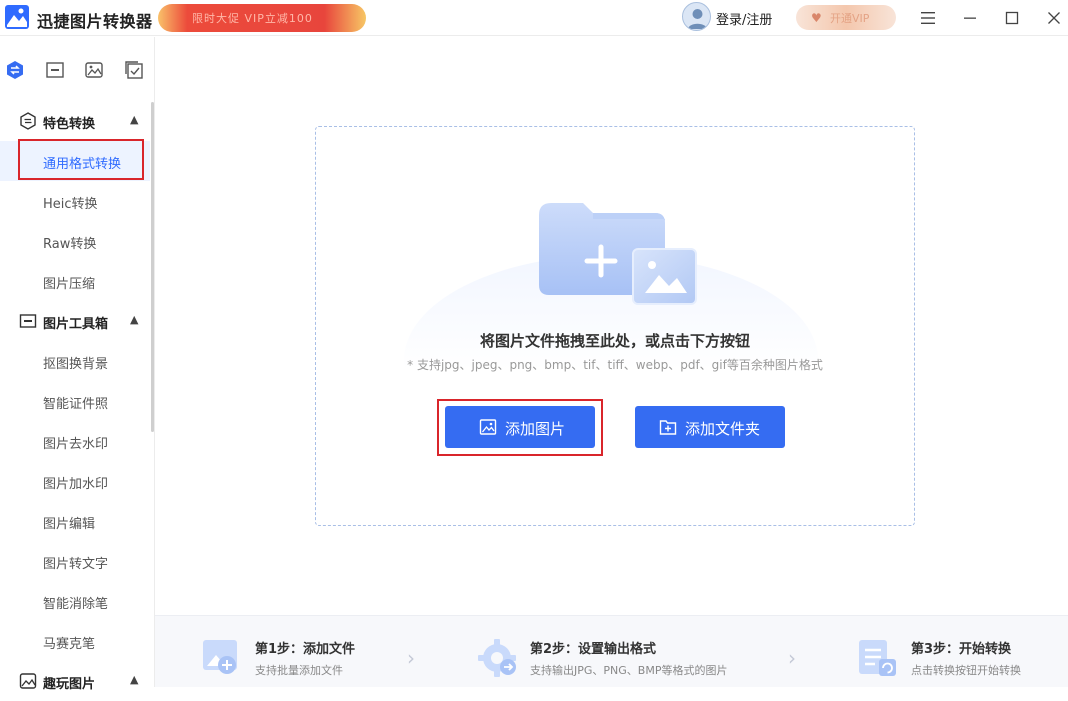 This screenshot has height=701, width=1068. I want to click on vip-button: ♥ 开通VIP, so click(846, 17).